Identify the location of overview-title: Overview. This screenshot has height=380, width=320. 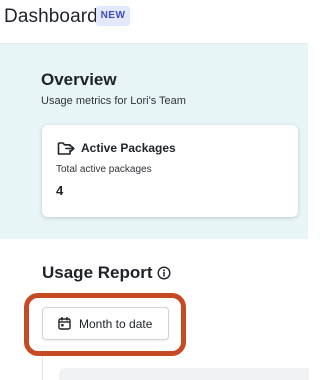
(79, 79).